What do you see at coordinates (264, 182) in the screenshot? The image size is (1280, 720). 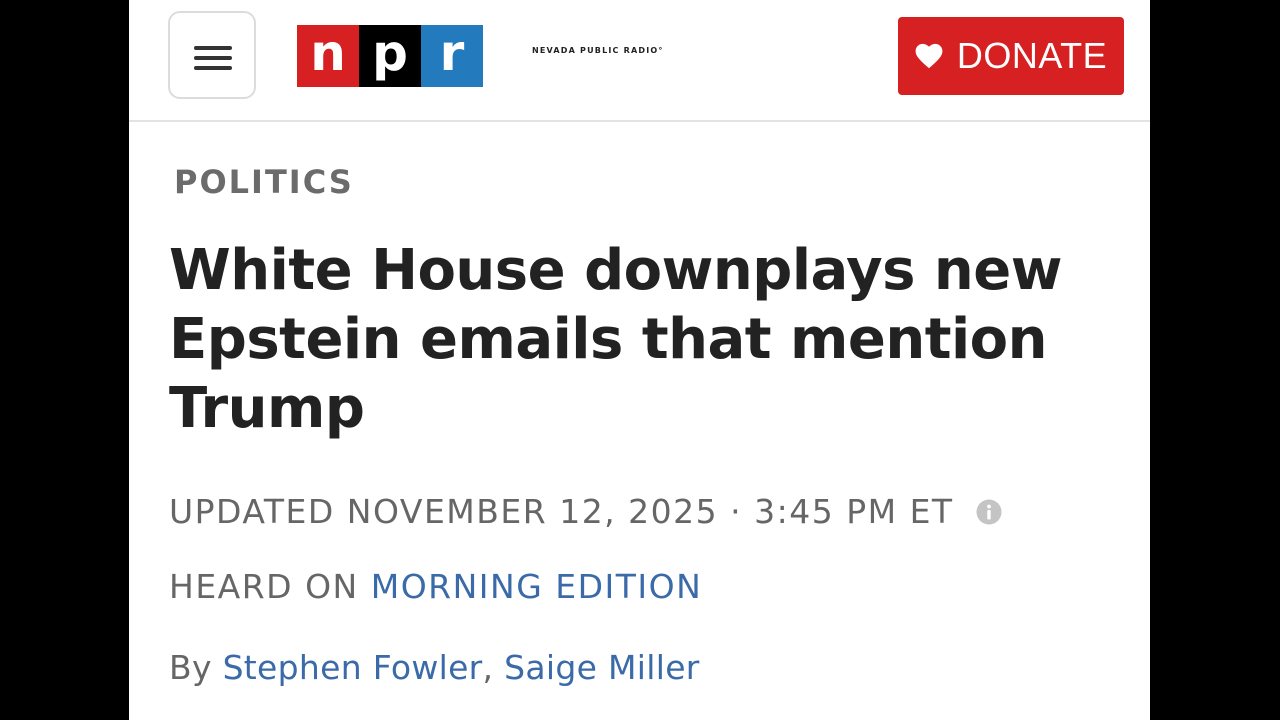 I see `section-link: POLITICS` at bounding box center [264, 182].